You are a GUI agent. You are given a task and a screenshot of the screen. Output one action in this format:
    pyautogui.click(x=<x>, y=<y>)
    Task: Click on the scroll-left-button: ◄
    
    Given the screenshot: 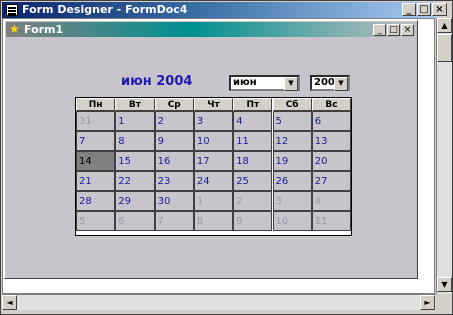 What is the action you would take?
    pyautogui.click(x=9, y=302)
    